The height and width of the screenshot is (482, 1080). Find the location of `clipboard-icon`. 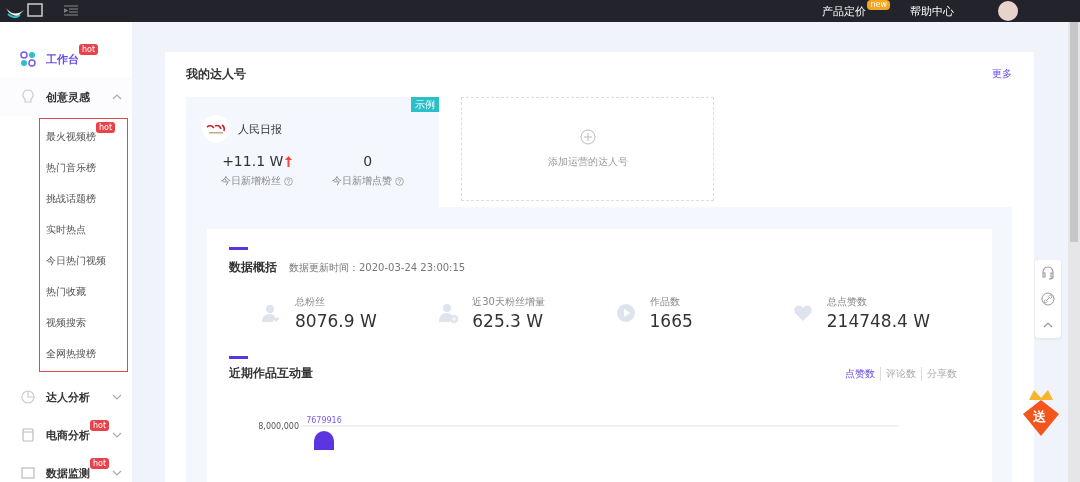

clipboard-icon is located at coordinates (28, 435).